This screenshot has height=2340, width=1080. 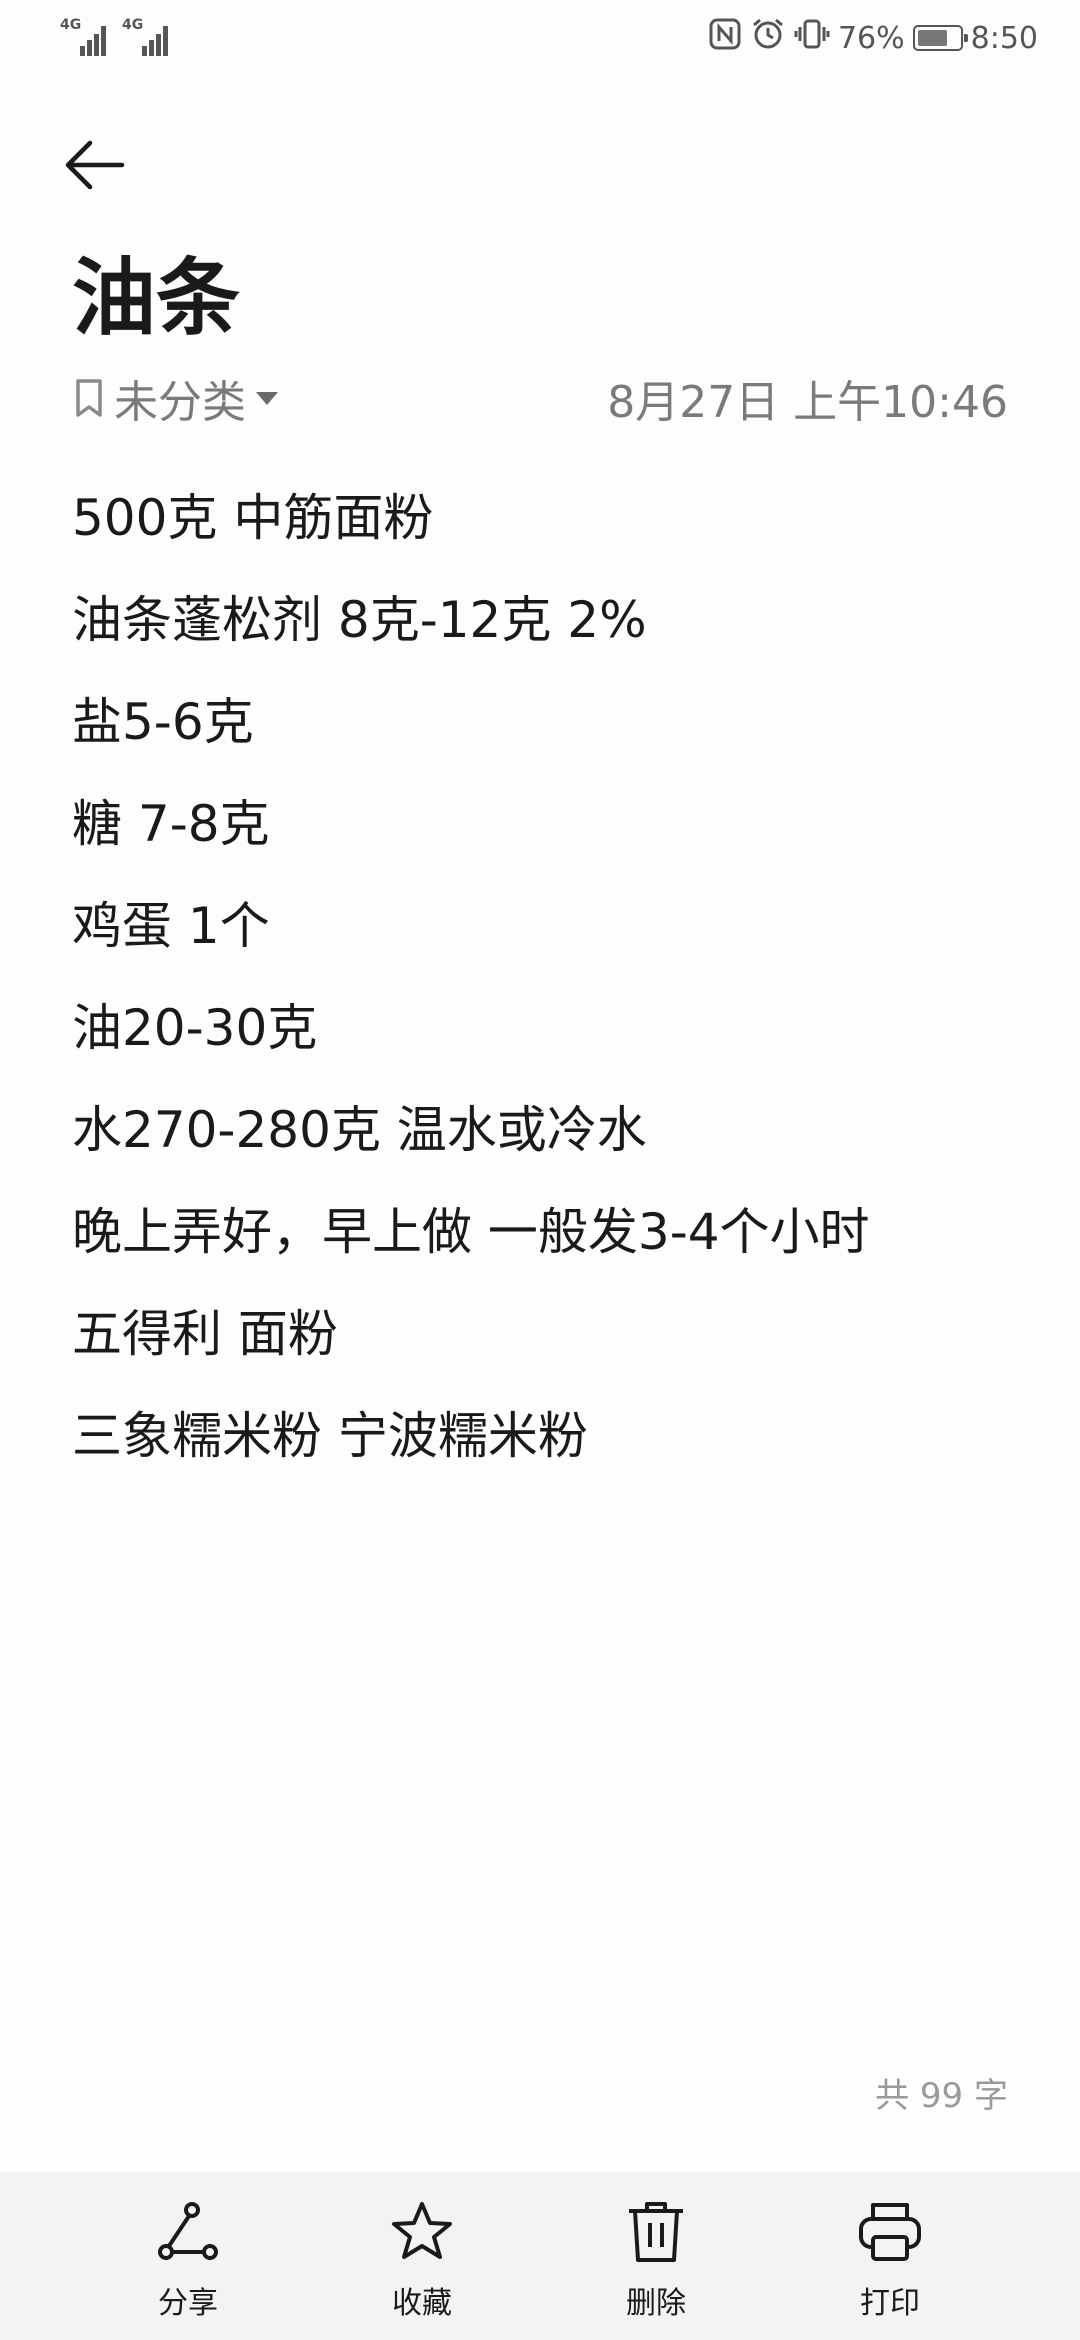 I want to click on bookmark-icon, so click(x=89, y=398).